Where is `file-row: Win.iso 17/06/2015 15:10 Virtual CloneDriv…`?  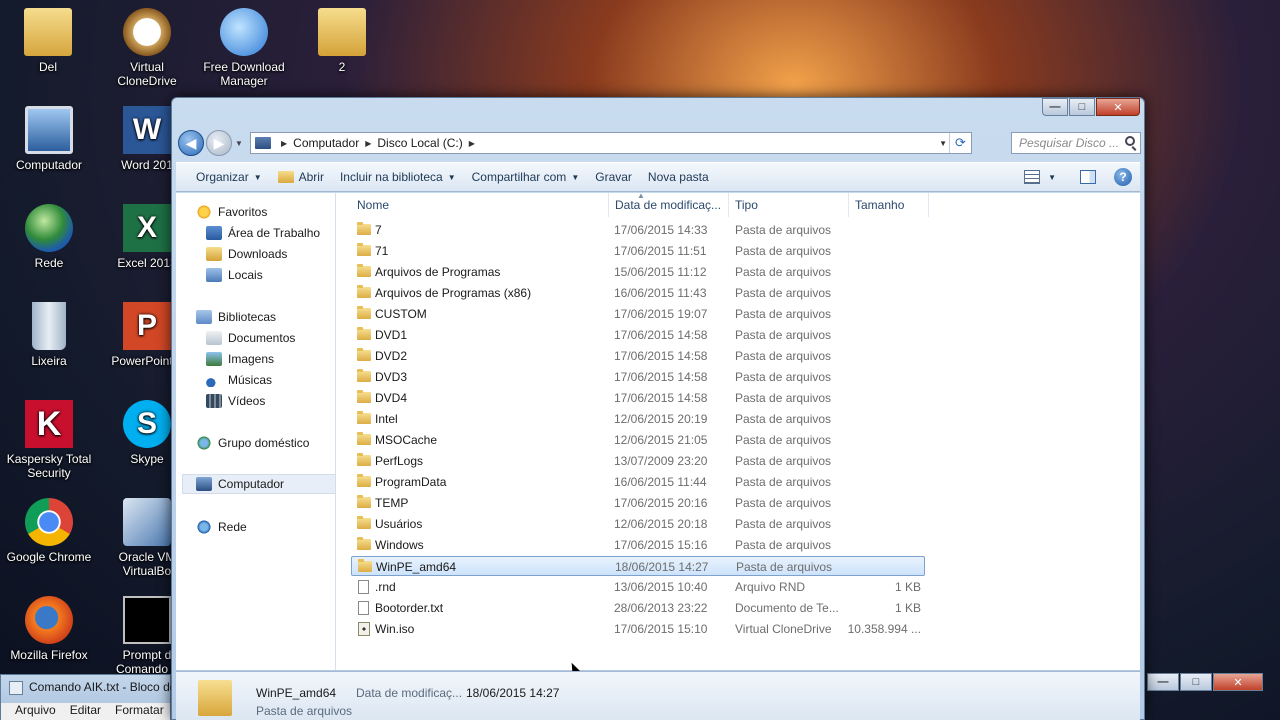 file-row: Win.iso 17/06/2015 15:10 Virtual CloneDriv… is located at coordinates (638, 629).